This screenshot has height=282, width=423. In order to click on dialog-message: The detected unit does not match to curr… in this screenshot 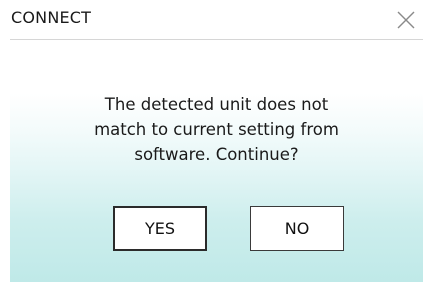, I will do `click(216, 129)`.